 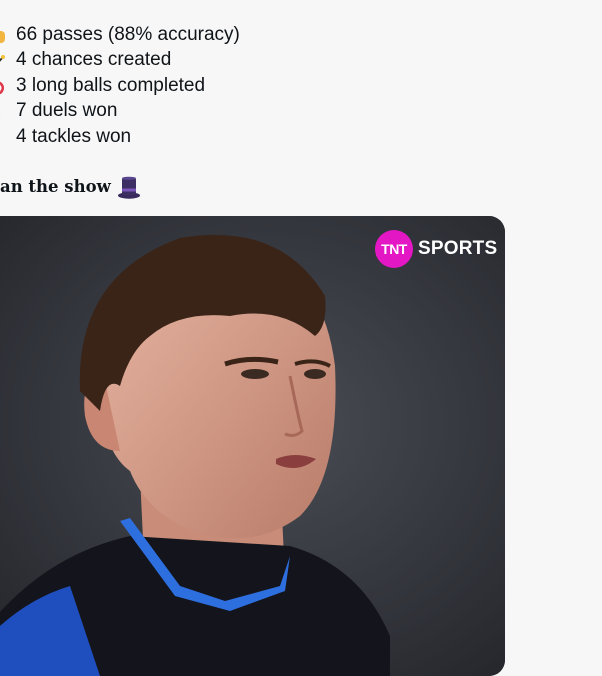 What do you see at coordinates (4, 137) in the screenshot?
I see `shield-icon` at bounding box center [4, 137].